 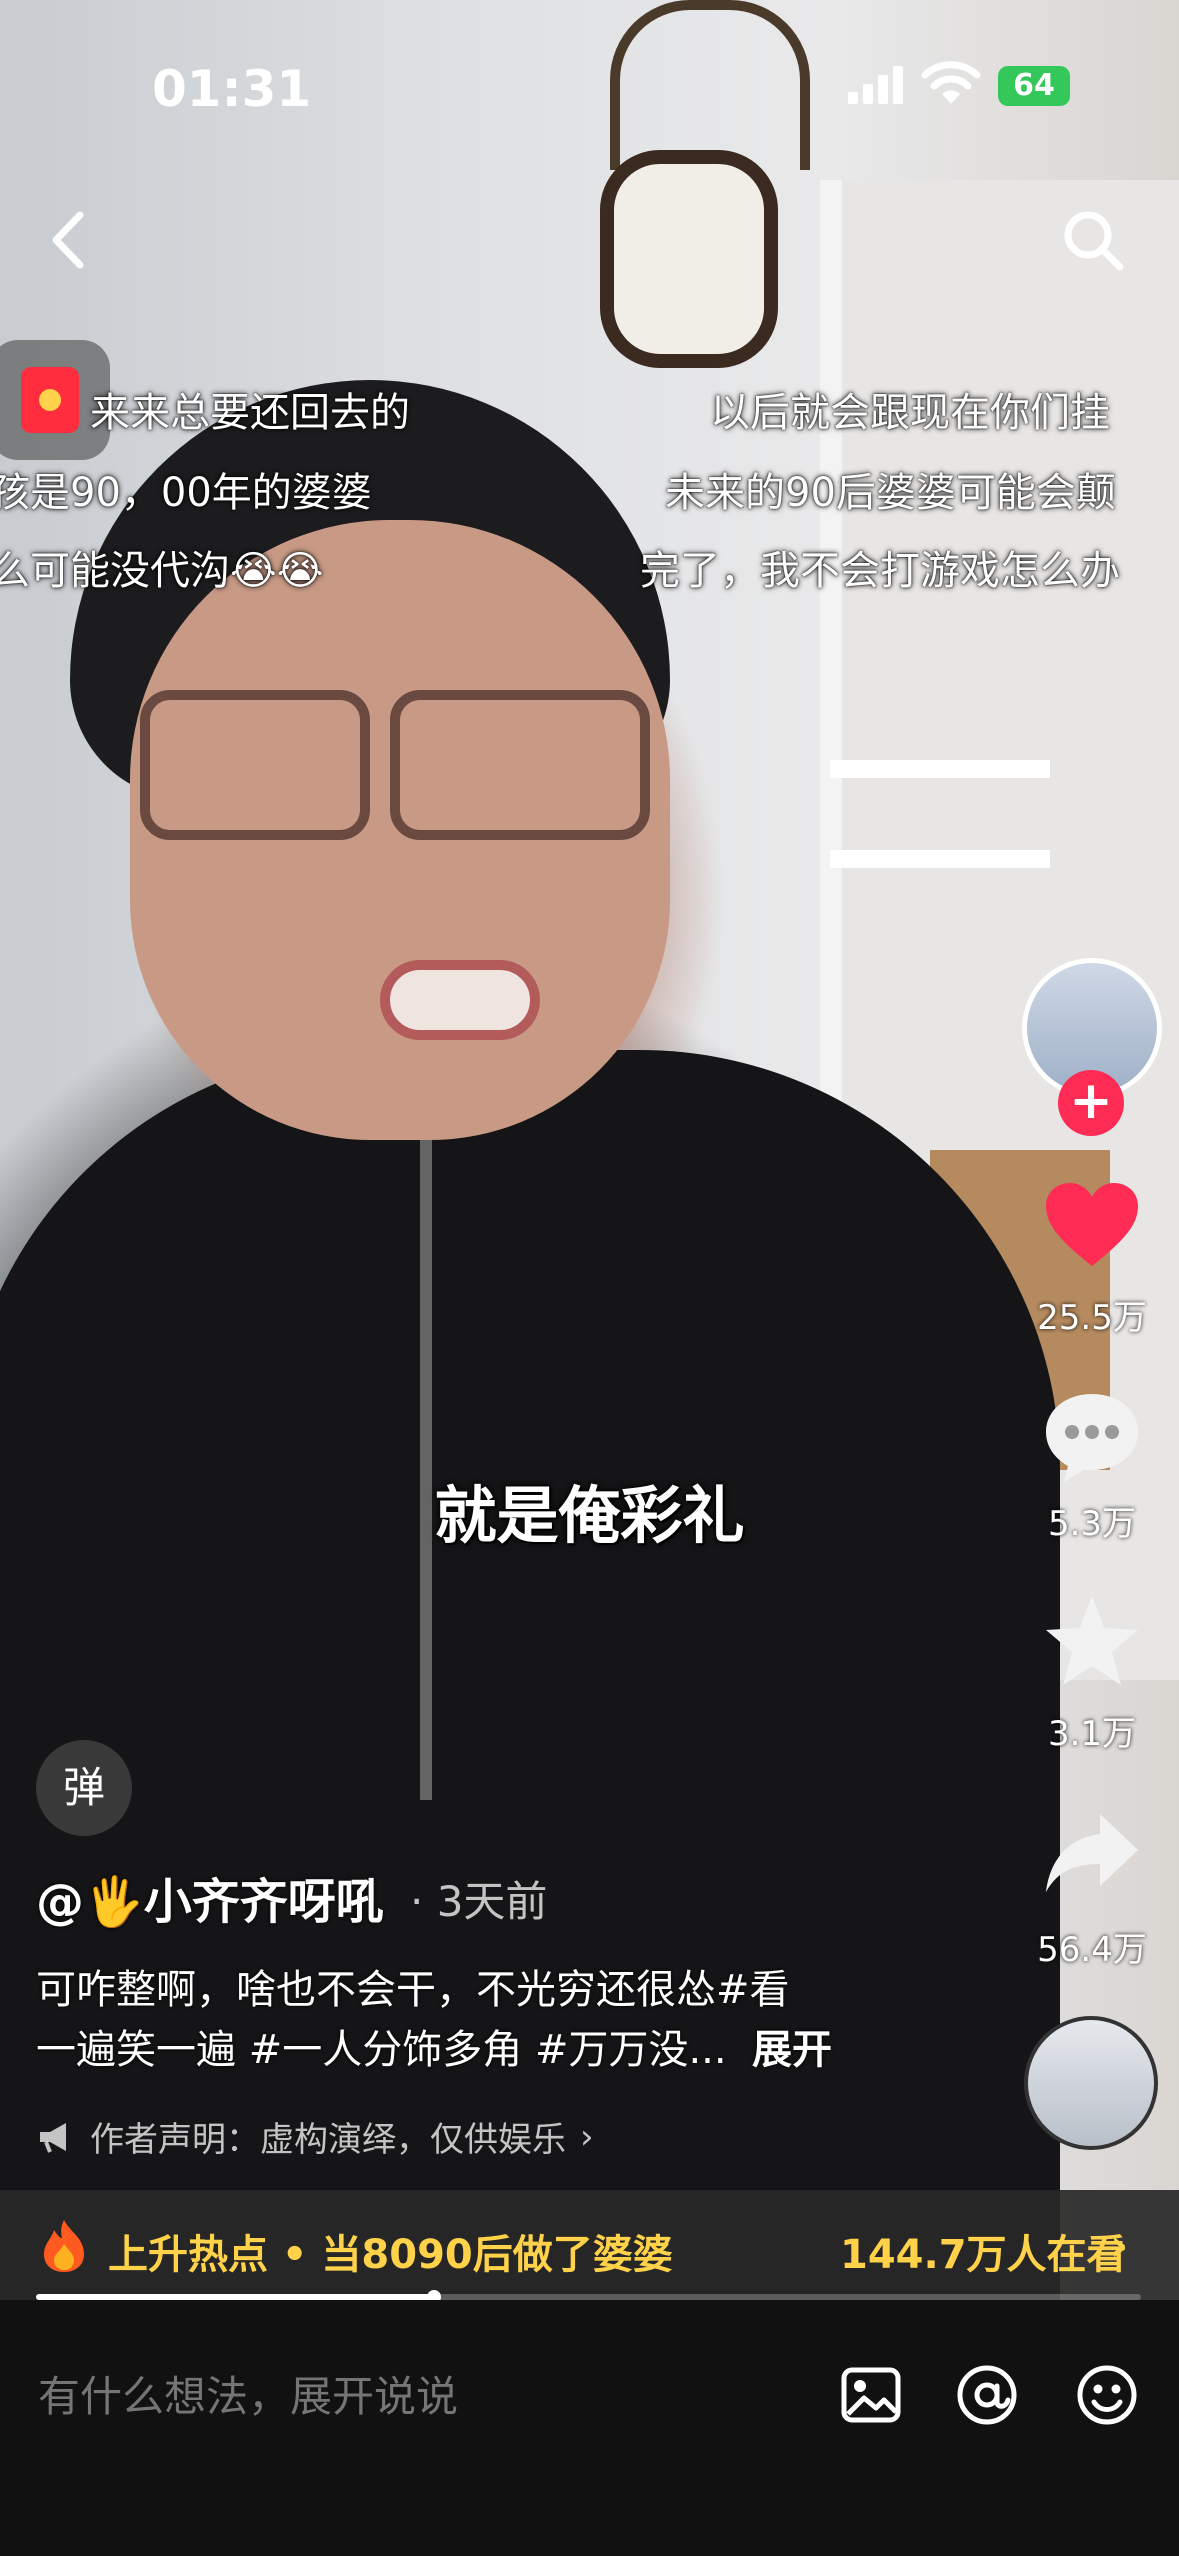 What do you see at coordinates (479, 1901) in the screenshot?
I see `post-time: · 3天前` at bounding box center [479, 1901].